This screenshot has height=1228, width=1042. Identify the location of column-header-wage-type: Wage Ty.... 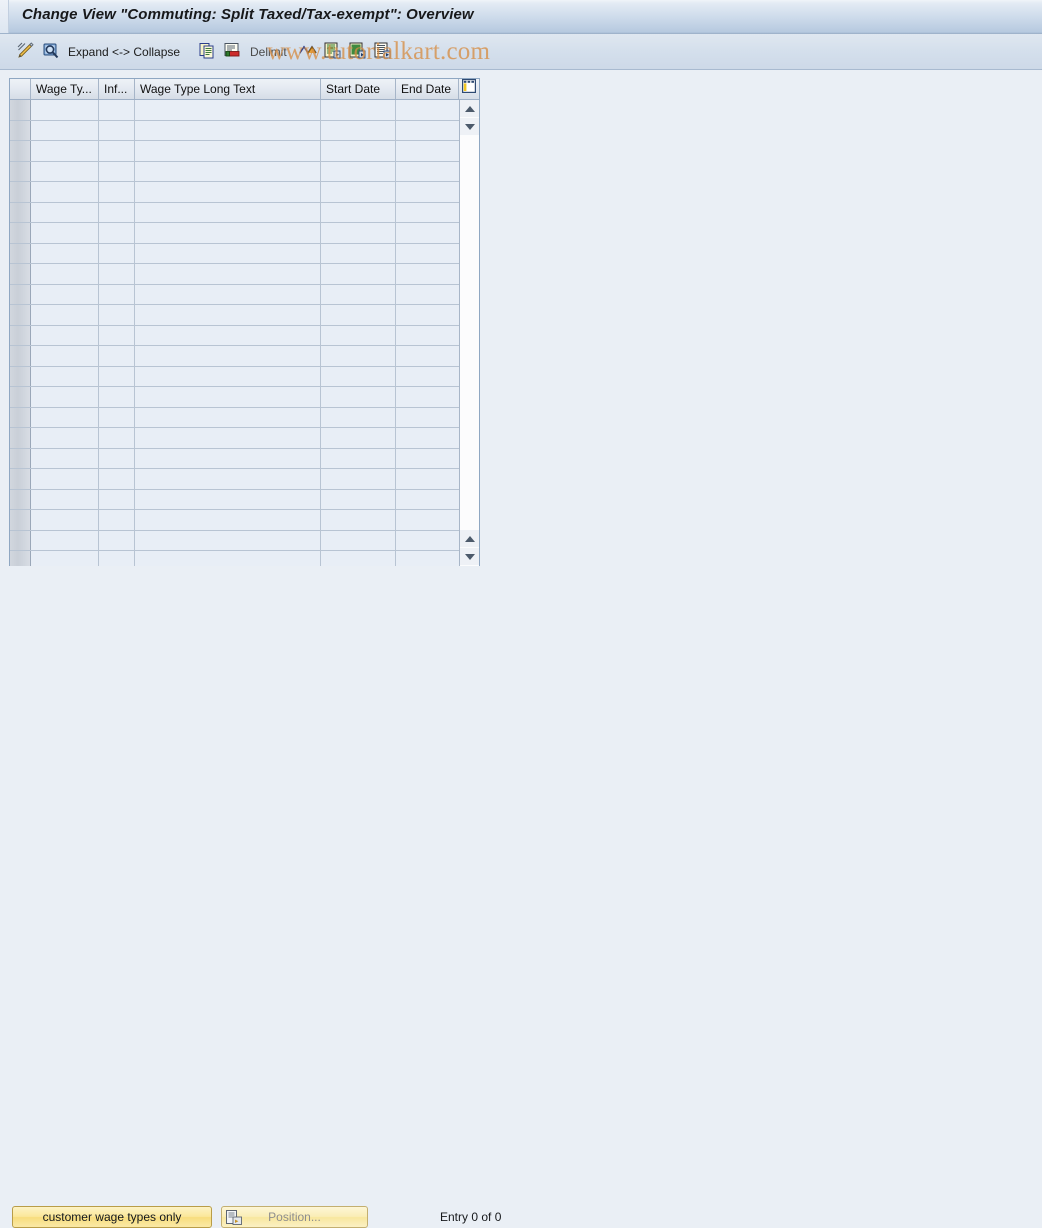
(65, 89).